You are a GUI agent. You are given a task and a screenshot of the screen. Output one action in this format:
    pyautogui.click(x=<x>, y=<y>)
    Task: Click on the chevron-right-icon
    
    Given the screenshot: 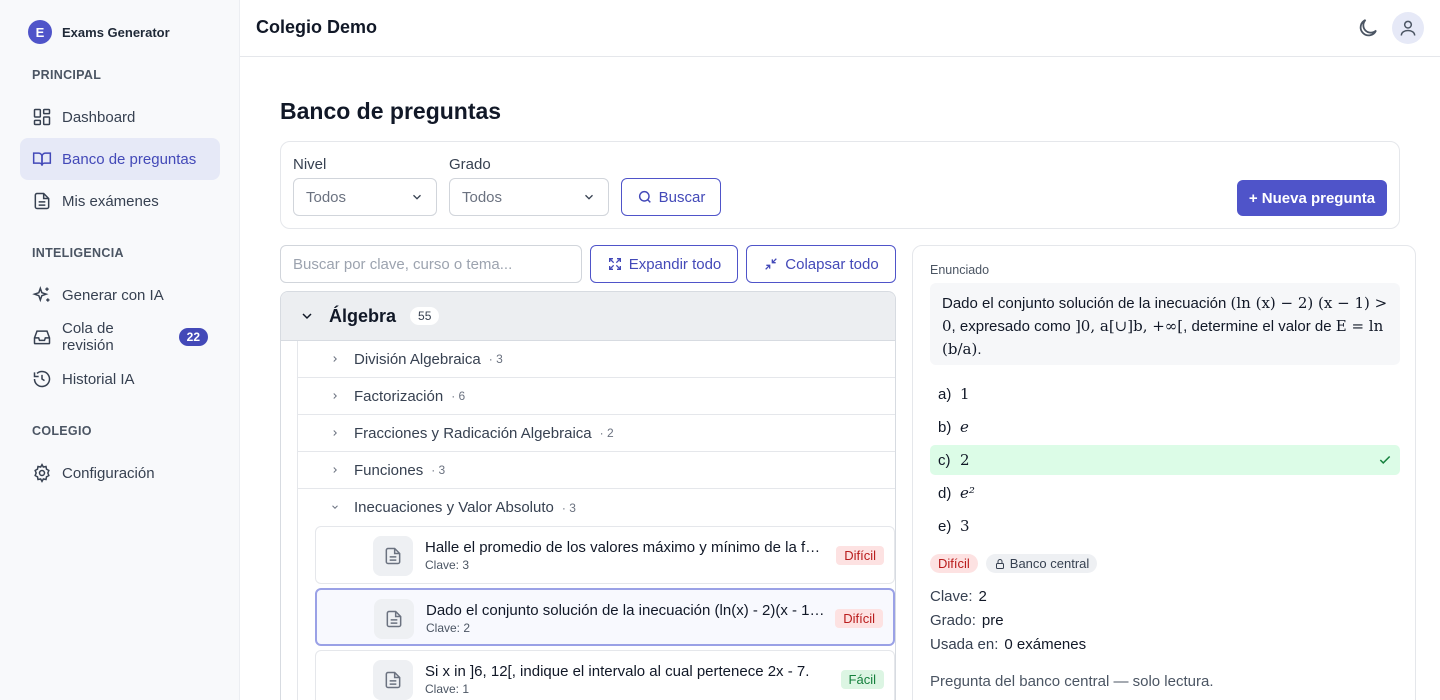 What is the action you would take?
    pyautogui.click(x=335, y=396)
    